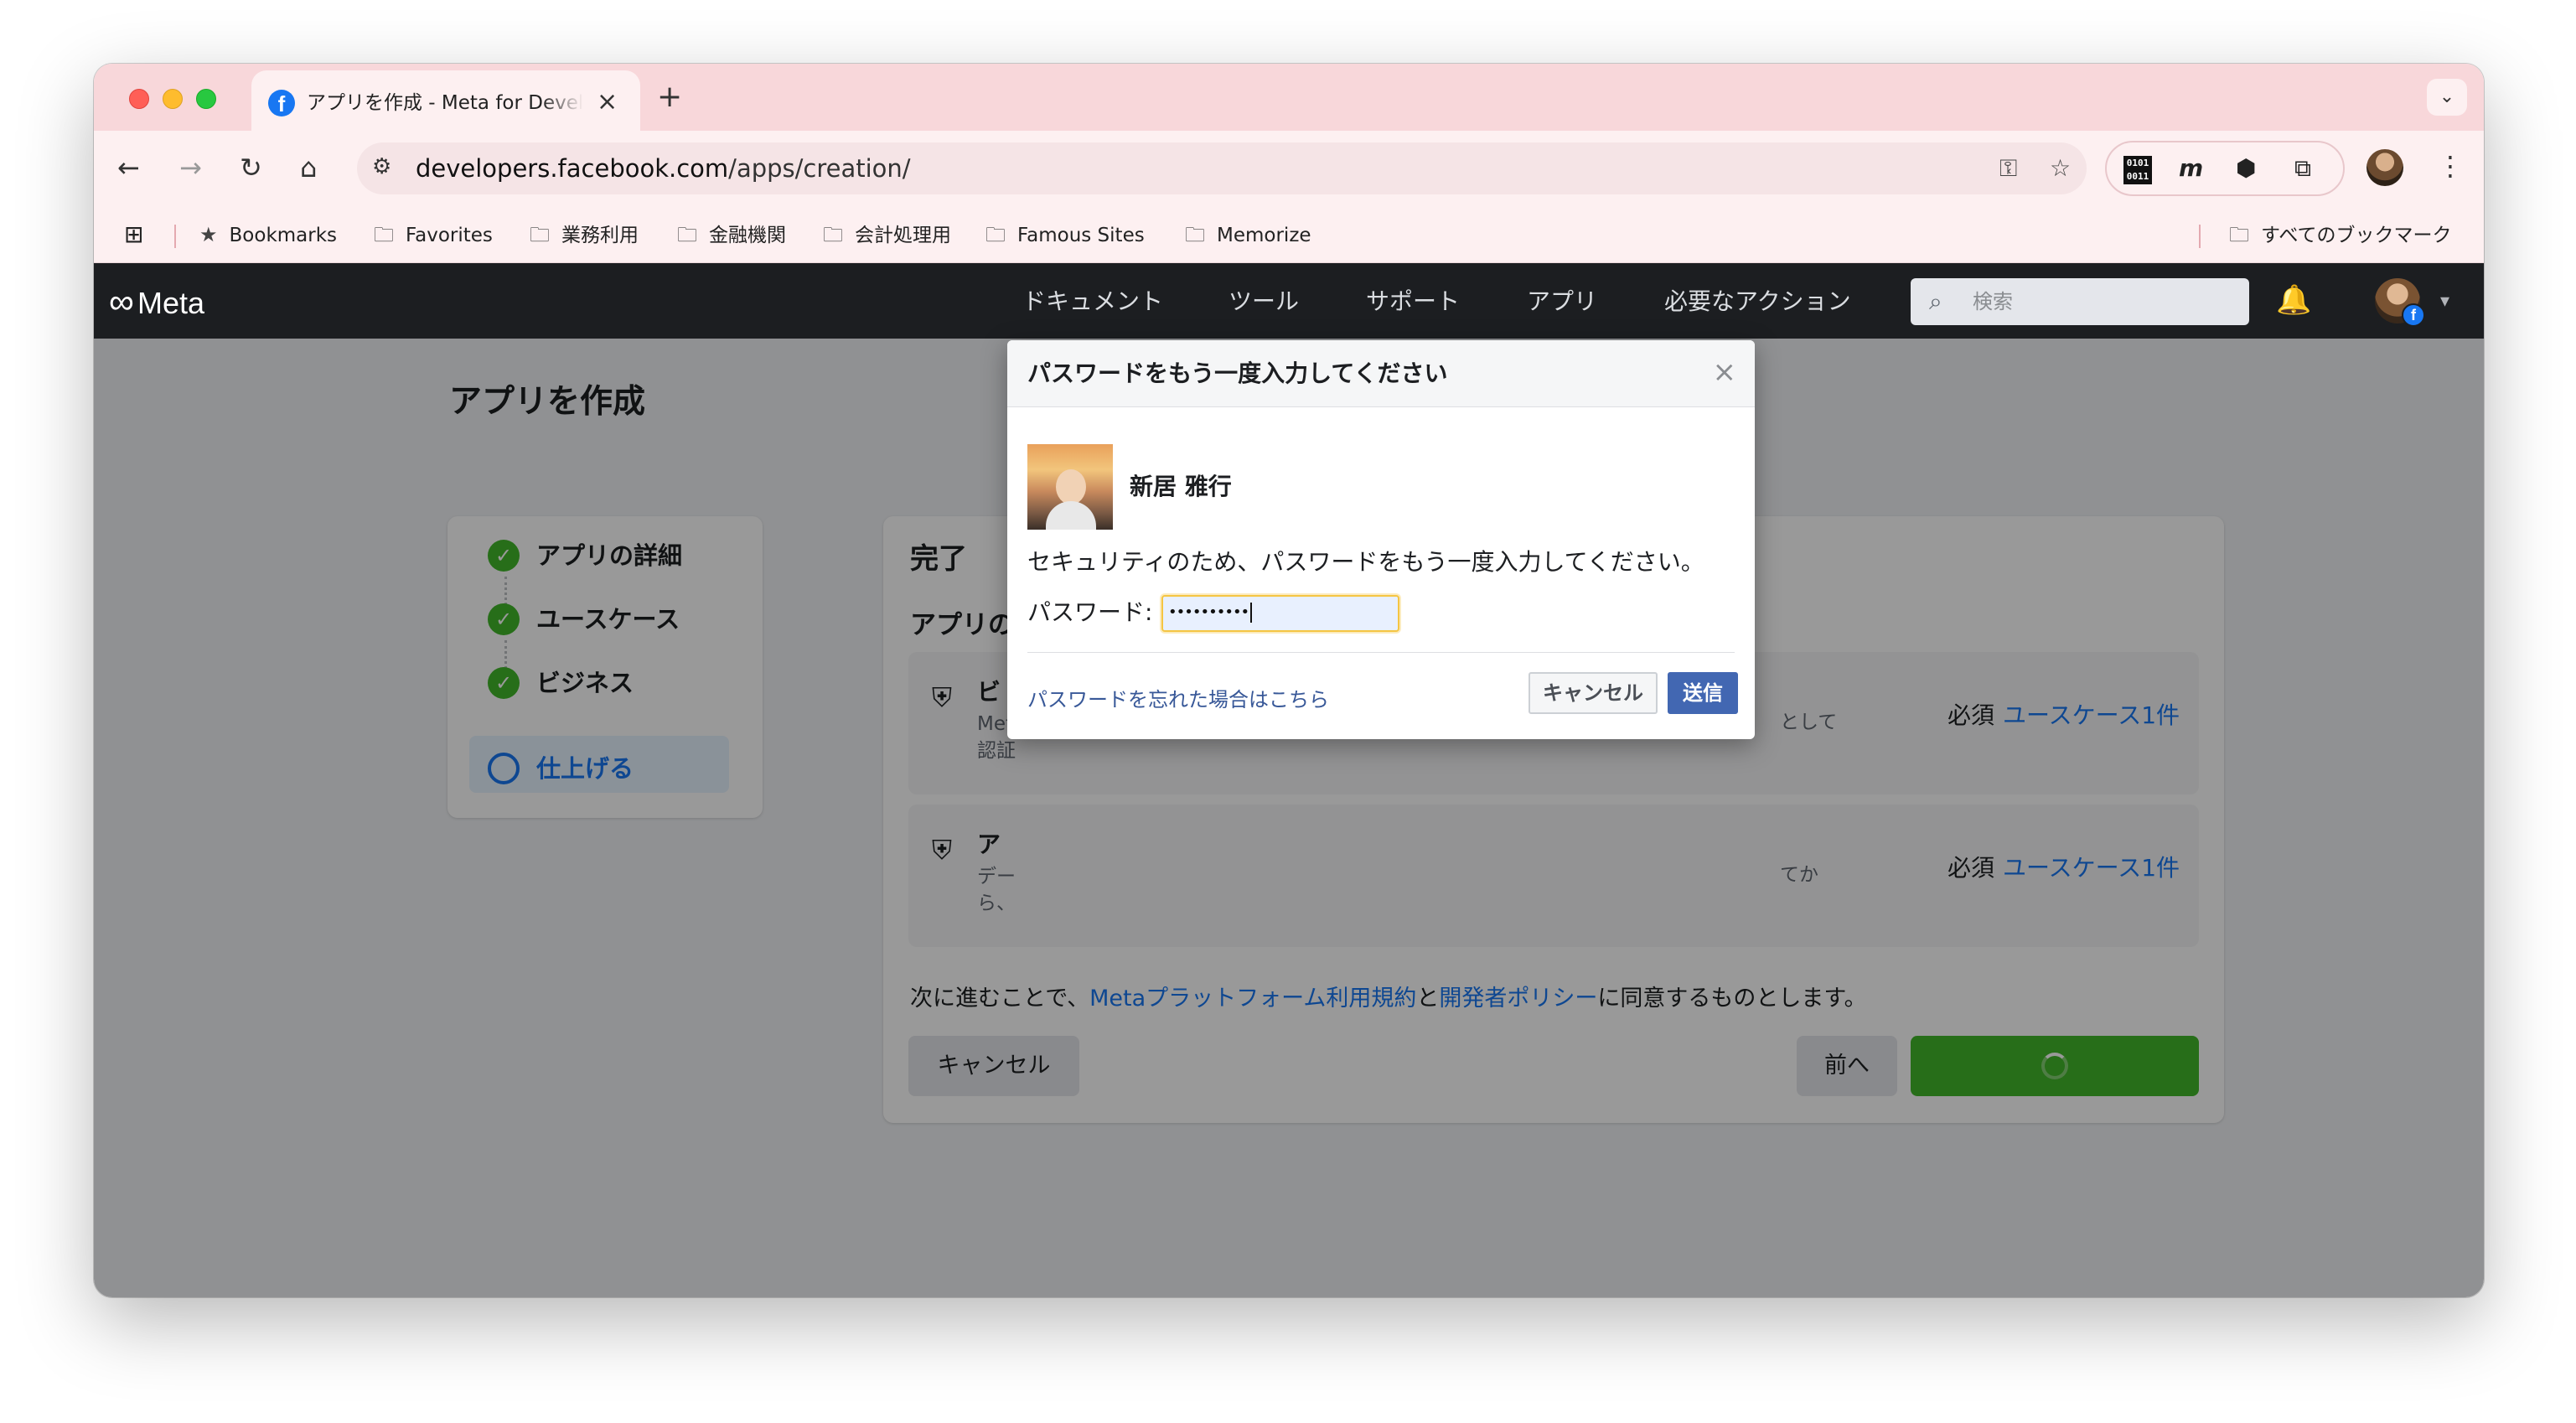 This screenshot has height=1423, width=2576. What do you see at coordinates (1593, 693) in the screenshot?
I see `dialog-cancel-button: キャンセル` at bounding box center [1593, 693].